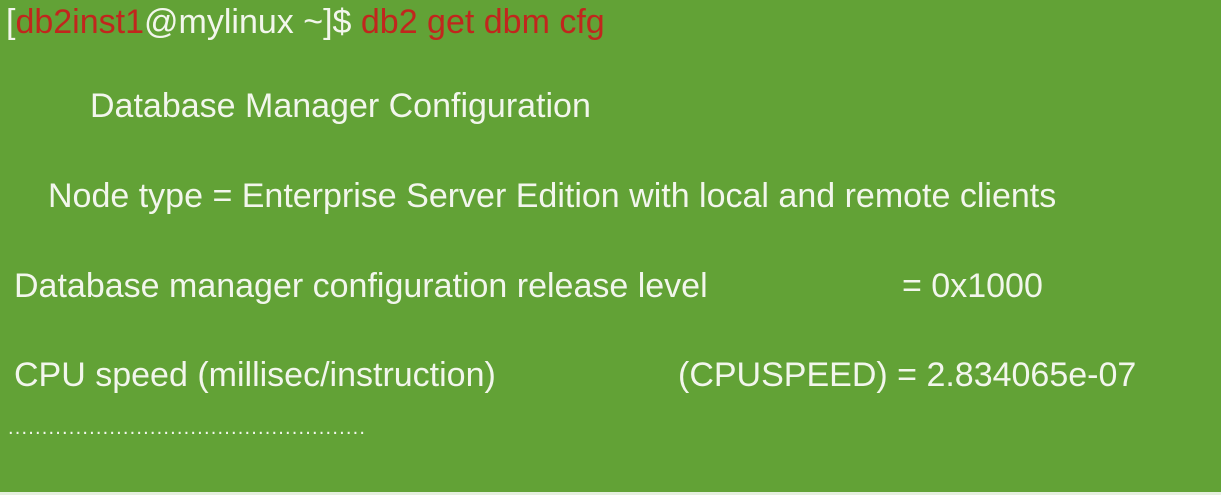 The image size is (1221, 495). Describe the element at coordinates (255, 375) in the screenshot. I see `cpu-speed-label: CPU speed (millisec/instruction)` at that location.